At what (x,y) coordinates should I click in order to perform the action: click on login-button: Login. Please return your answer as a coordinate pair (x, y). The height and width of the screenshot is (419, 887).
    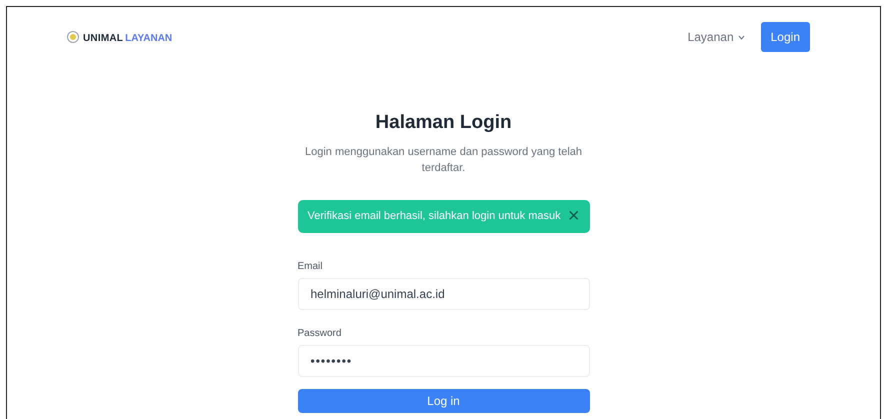
    Looking at the image, I should click on (785, 37).